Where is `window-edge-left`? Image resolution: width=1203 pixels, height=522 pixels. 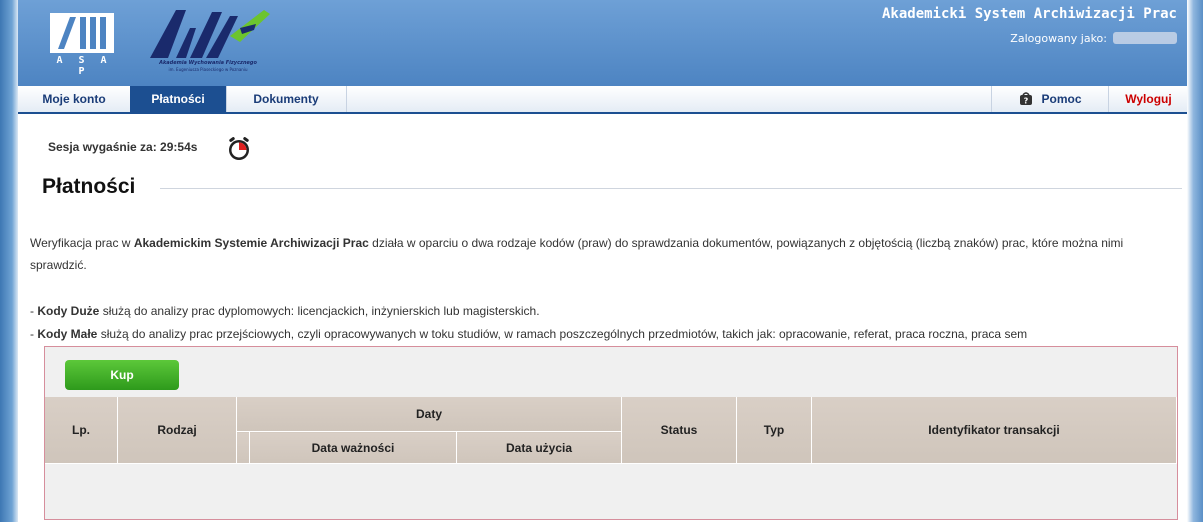
window-edge-left is located at coordinates (10, 261).